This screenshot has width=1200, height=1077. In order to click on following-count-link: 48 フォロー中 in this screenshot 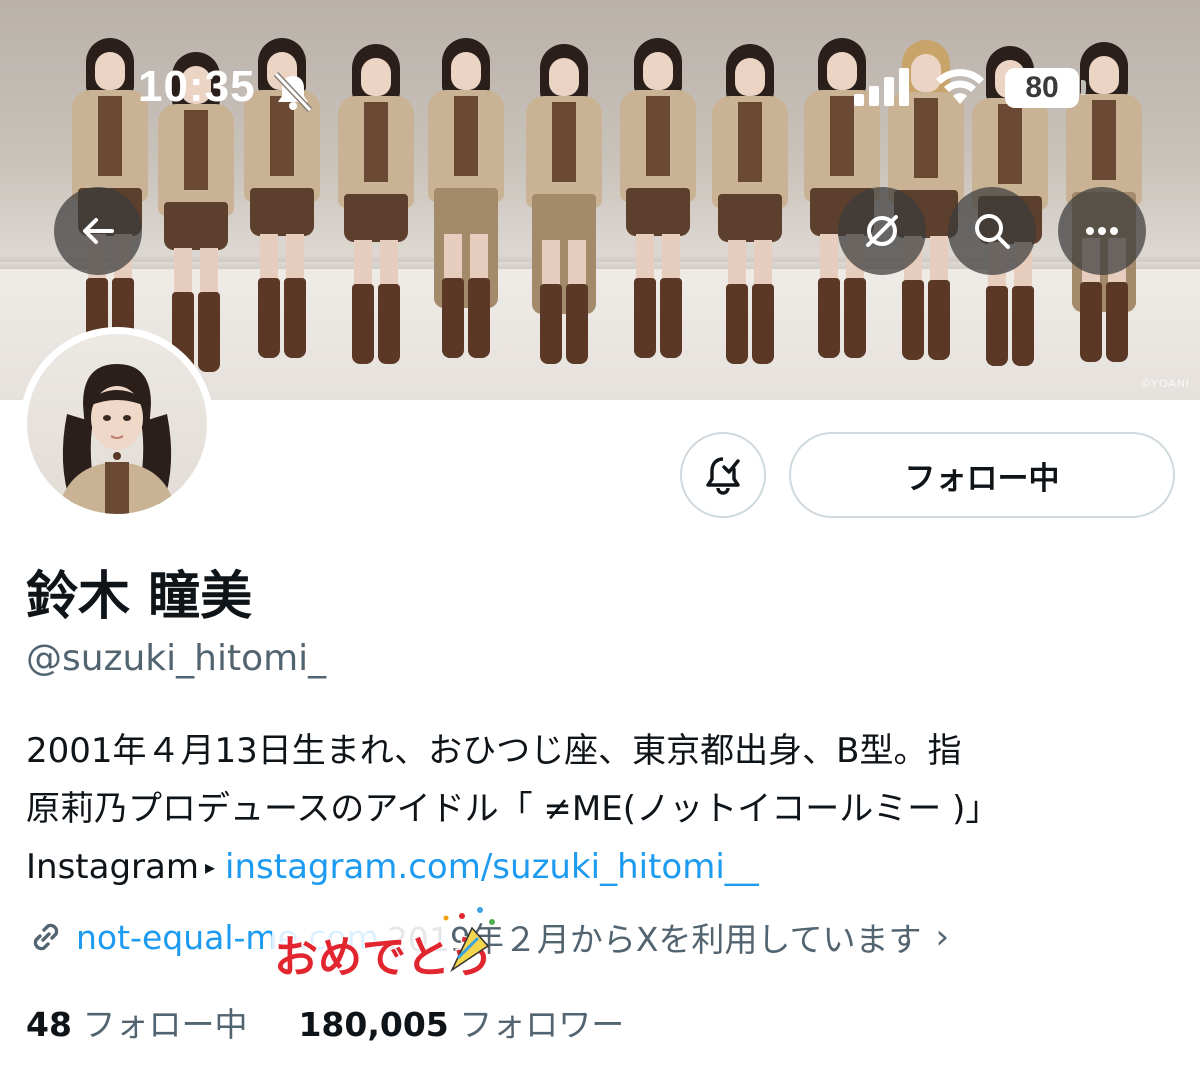, I will do `click(136, 1024)`.